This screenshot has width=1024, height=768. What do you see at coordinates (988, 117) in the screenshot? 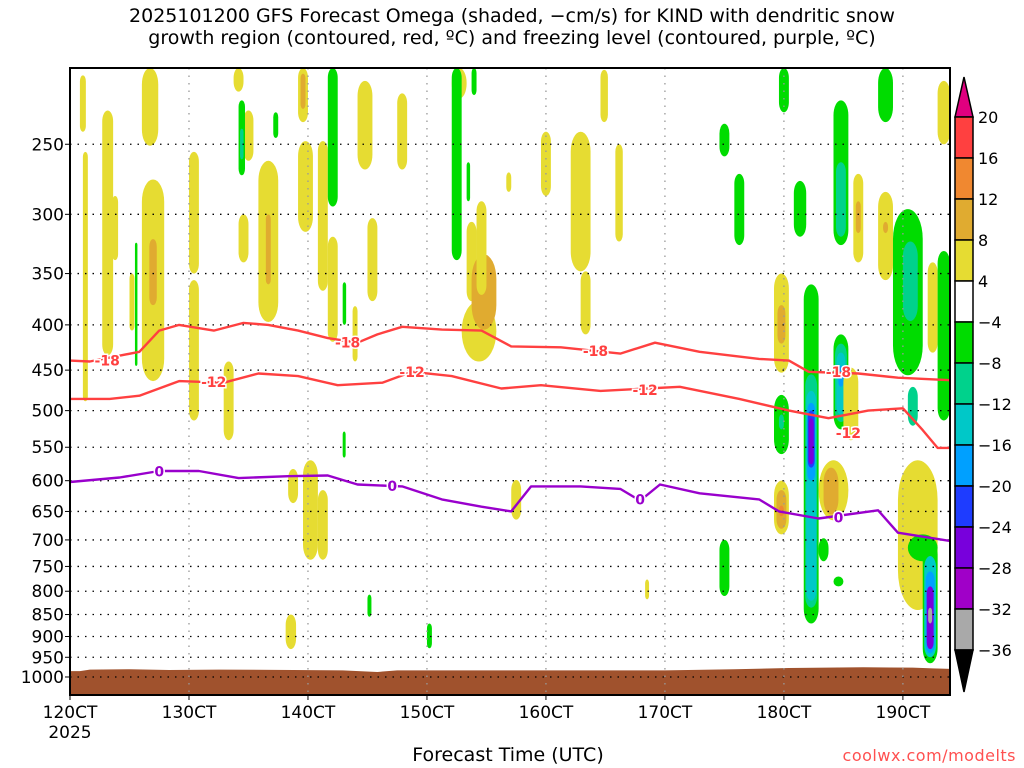
I see `colorbar-label: 20` at bounding box center [988, 117].